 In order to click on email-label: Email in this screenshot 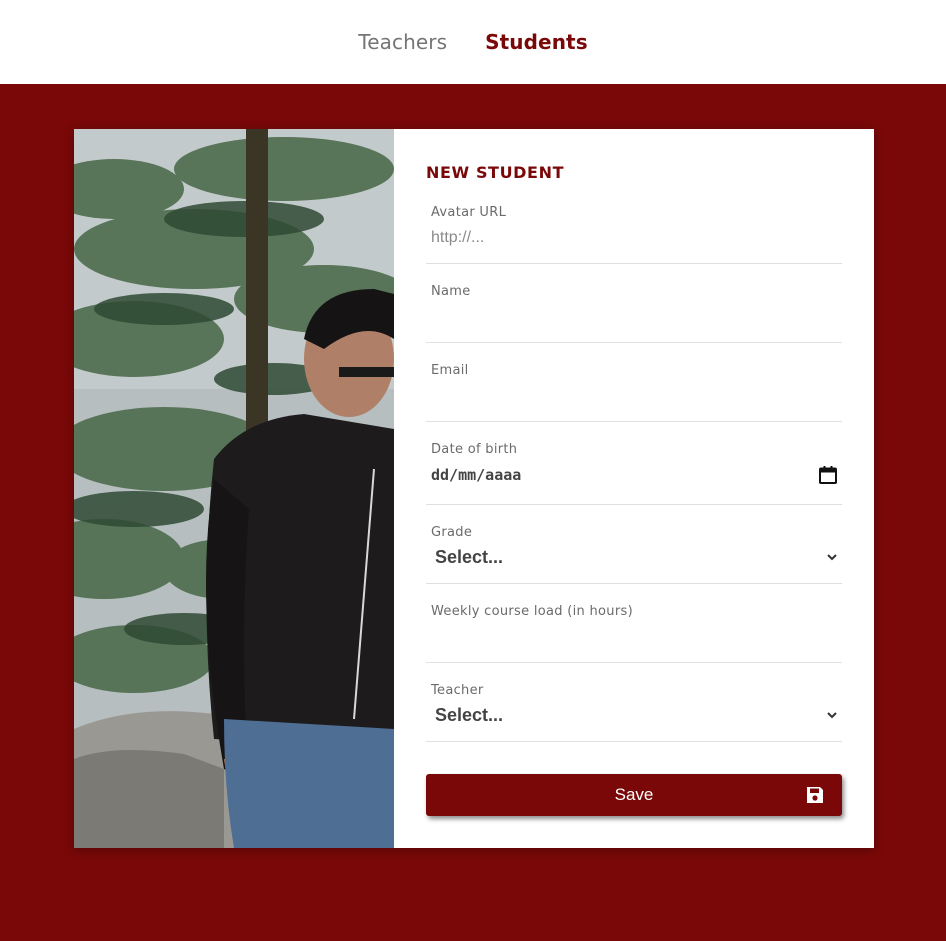, I will do `click(450, 370)`.